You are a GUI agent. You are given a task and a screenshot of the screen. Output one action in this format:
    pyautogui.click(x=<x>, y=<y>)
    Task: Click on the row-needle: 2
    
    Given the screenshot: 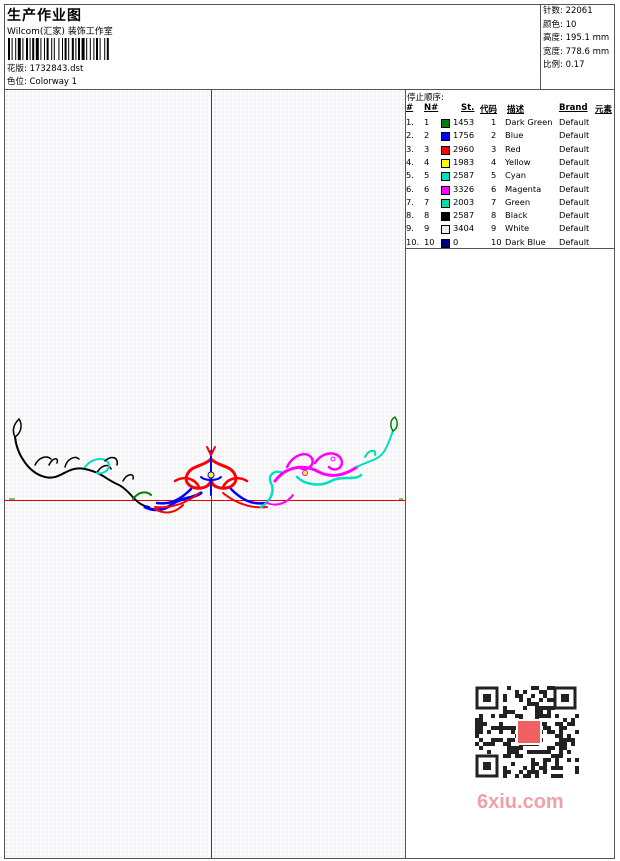 What is the action you would take?
    pyautogui.click(x=427, y=135)
    